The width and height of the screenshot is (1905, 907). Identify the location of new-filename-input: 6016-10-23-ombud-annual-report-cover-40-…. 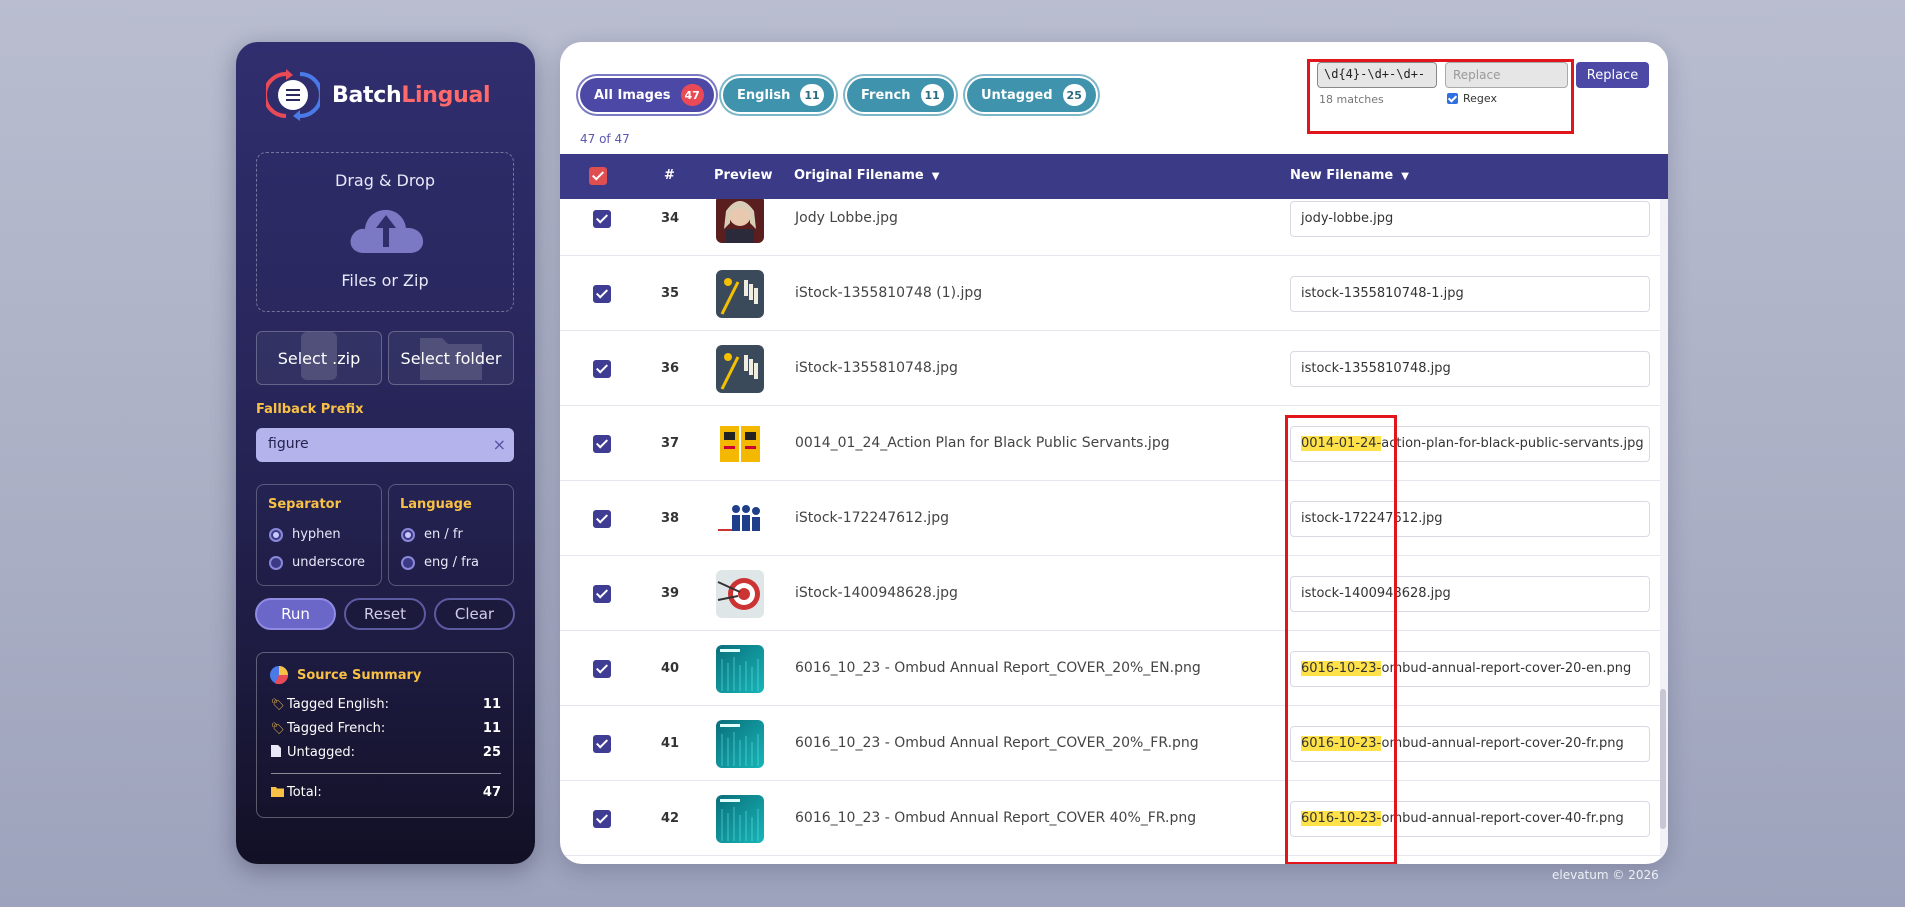
(1470, 818).